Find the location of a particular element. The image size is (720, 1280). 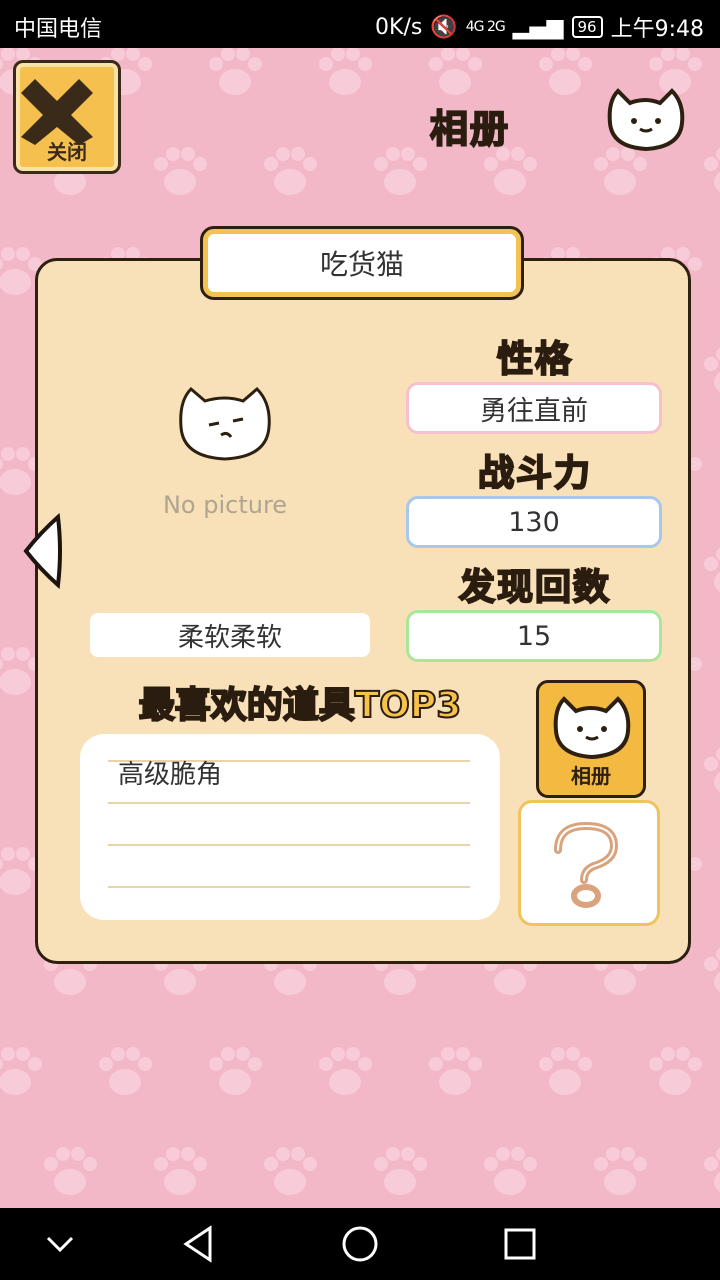

page-title: 相册 is located at coordinates (470, 129).